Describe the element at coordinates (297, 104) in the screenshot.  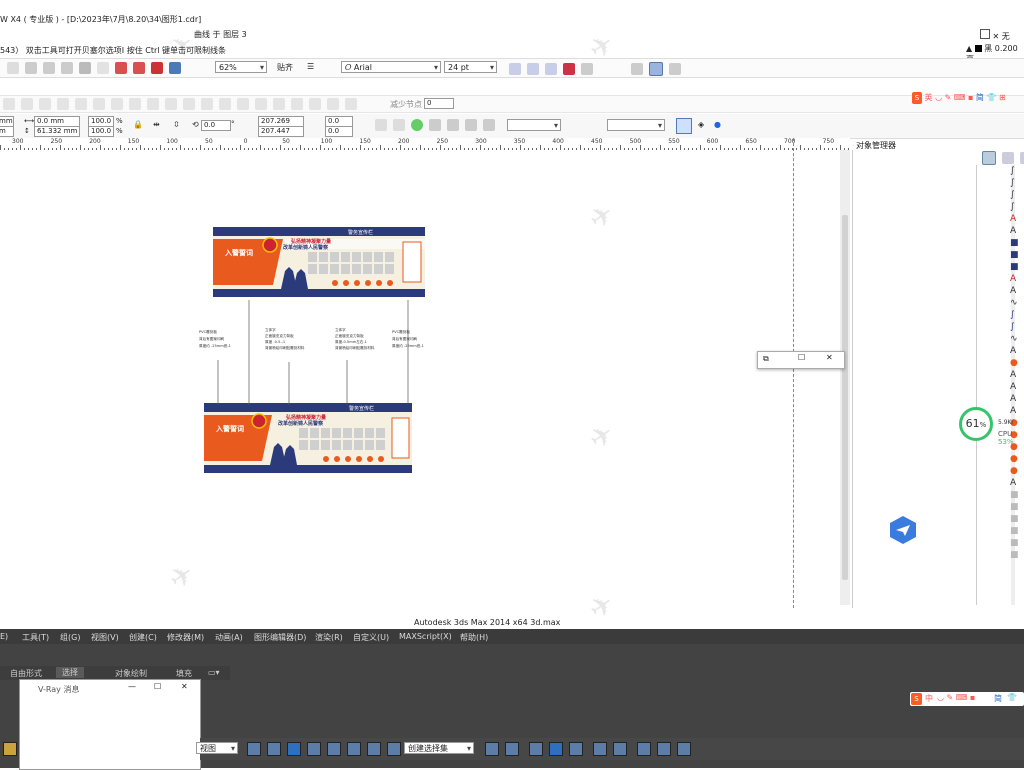
I see `node-tool-17-icon` at that location.